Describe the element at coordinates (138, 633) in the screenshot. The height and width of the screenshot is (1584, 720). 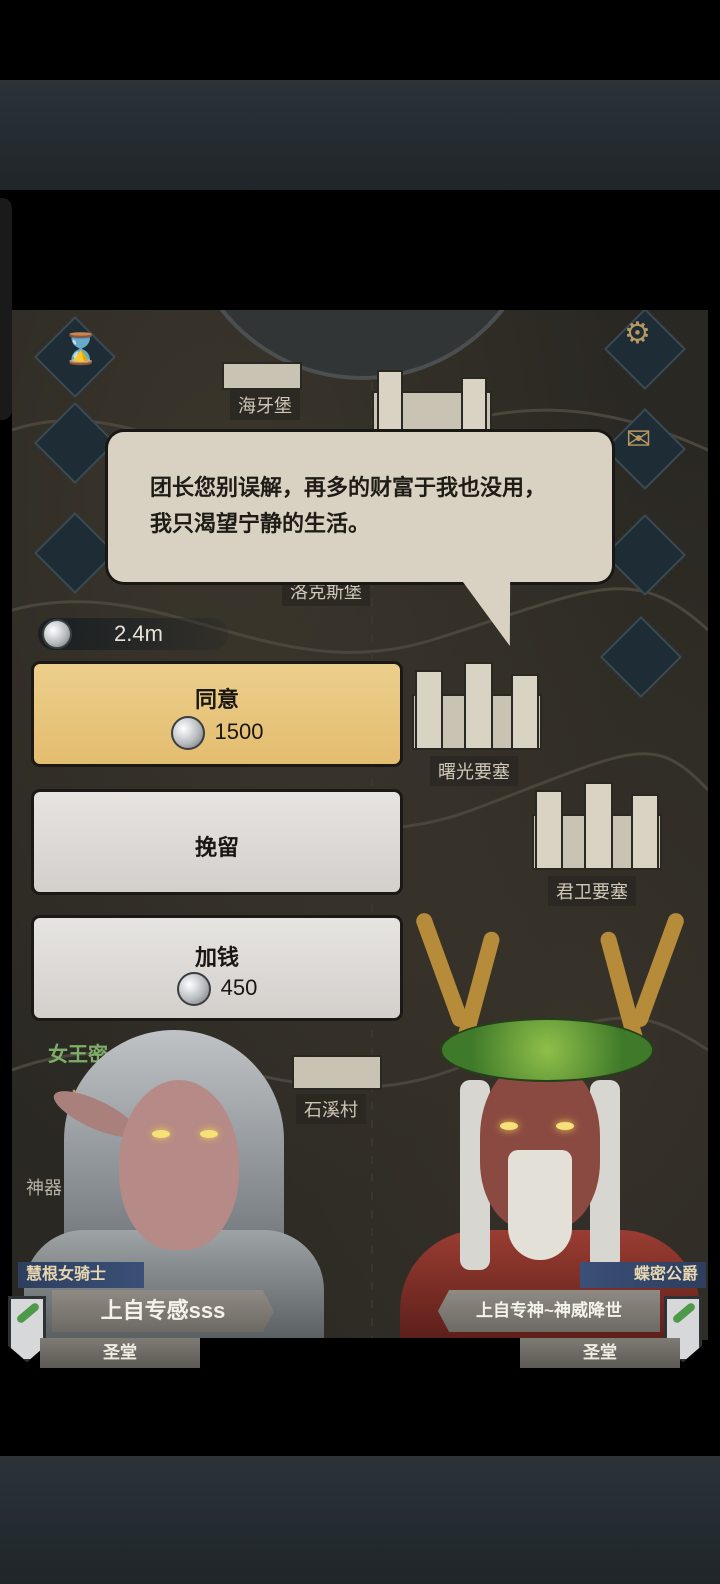
I see `currency-amount: 2.4m` at that location.